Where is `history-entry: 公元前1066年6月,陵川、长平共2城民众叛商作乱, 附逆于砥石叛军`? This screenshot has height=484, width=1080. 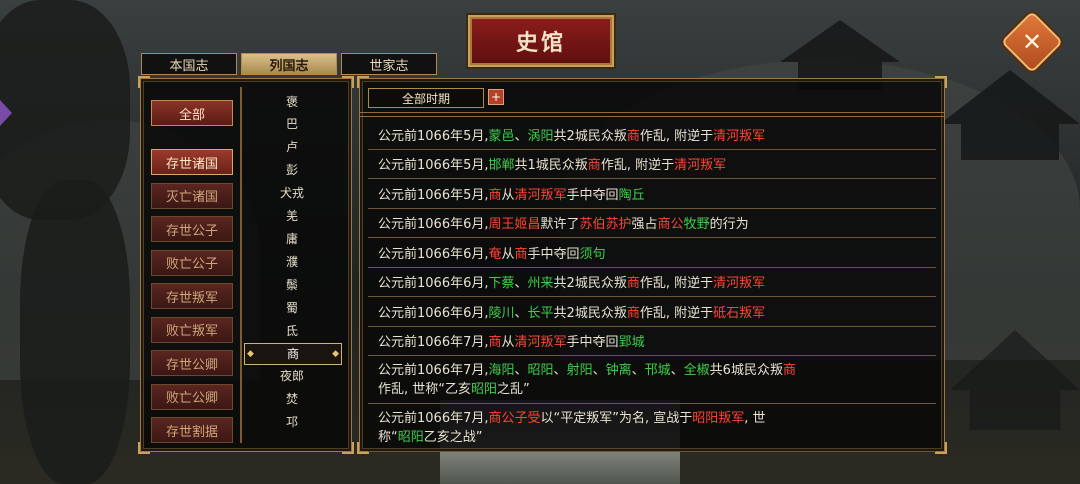
history-entry: 公元前1066年6月,陵川、长平共2城民众叛商作乱, 附逆于砥石叛军 is located at coordinates (652, 312).